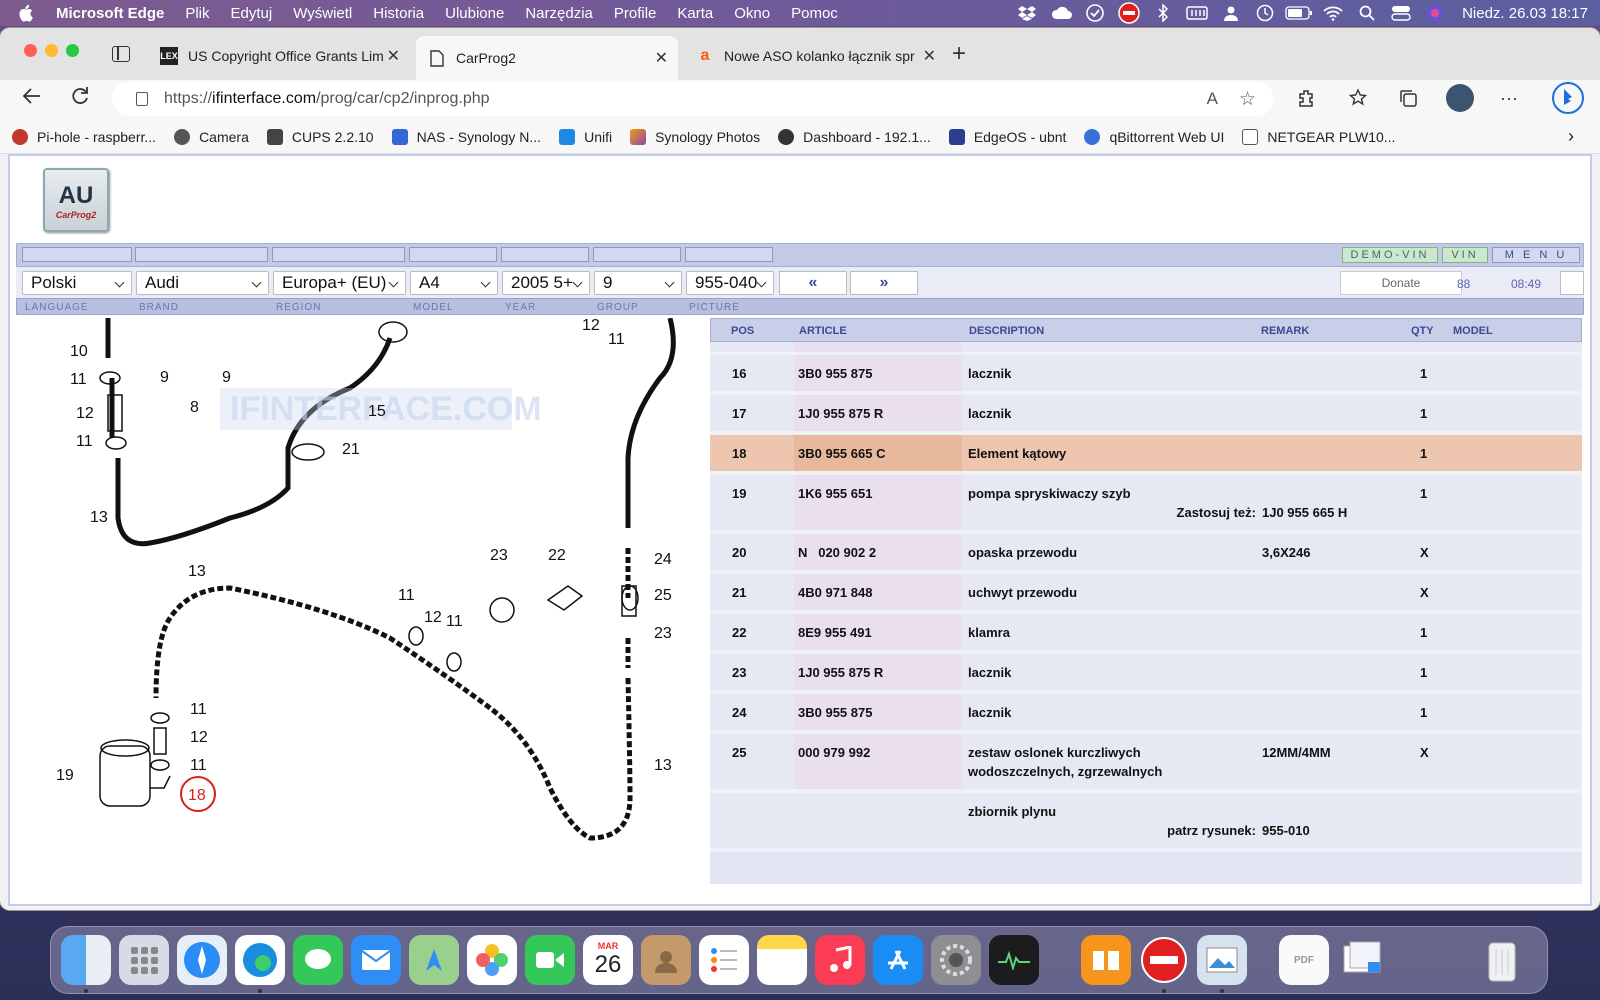 This screenshot has height=1000, width=1600. Describe the element at coordinates (1465, 255) in the screenshot. I see `vin-button: VIN` at that location.